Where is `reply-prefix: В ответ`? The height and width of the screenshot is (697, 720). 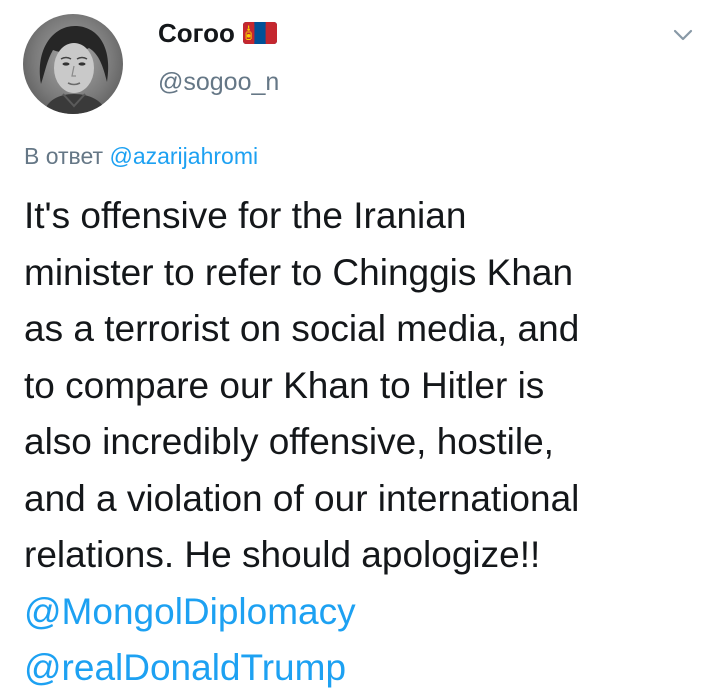
reply-prefix: В ответ is located at coordinates (64, 156).